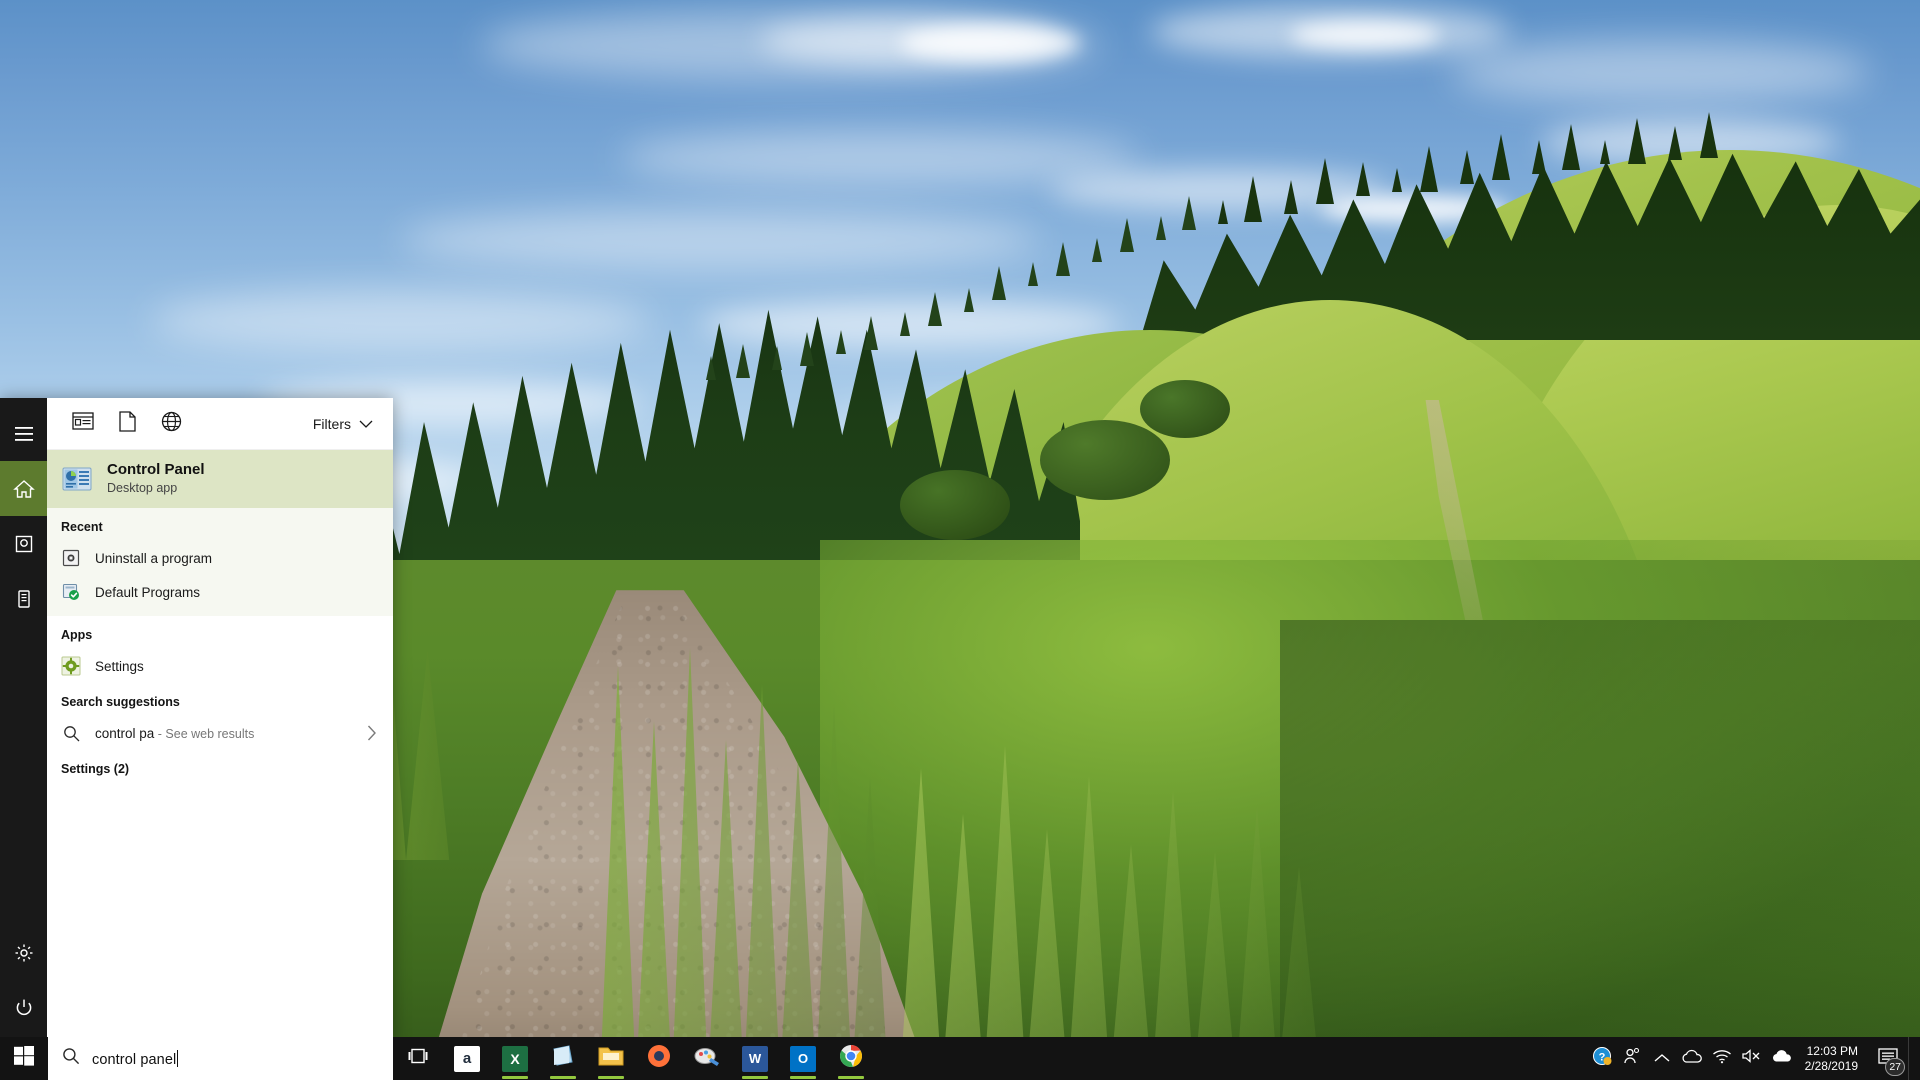 This screenshot has width=1920, height=1080. Describe the element at coordinates (71, 666) in the screenshot. I see `settings-gear-icon` at that location.